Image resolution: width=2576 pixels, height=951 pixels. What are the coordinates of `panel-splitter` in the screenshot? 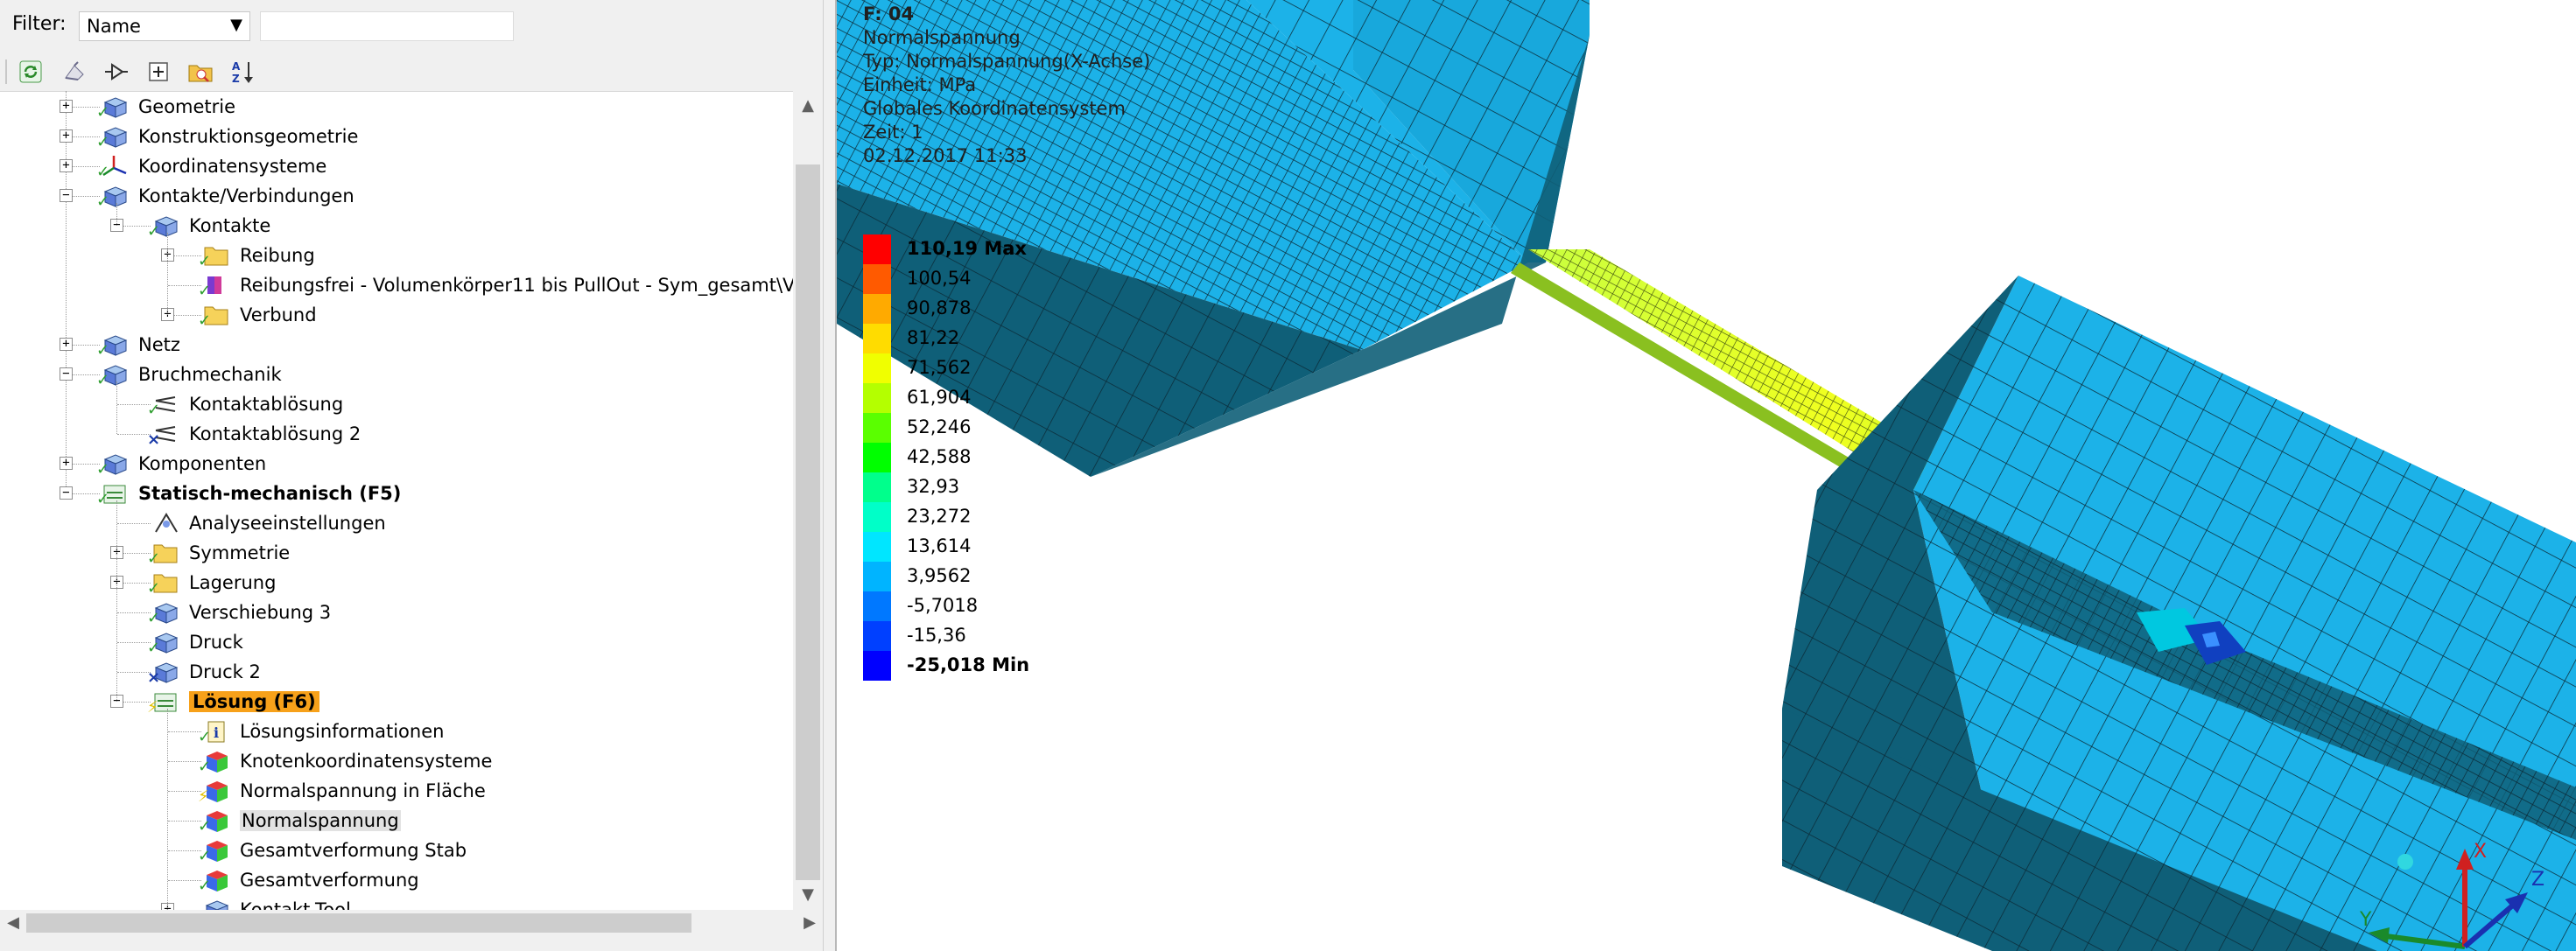 It's located at (830, 475).